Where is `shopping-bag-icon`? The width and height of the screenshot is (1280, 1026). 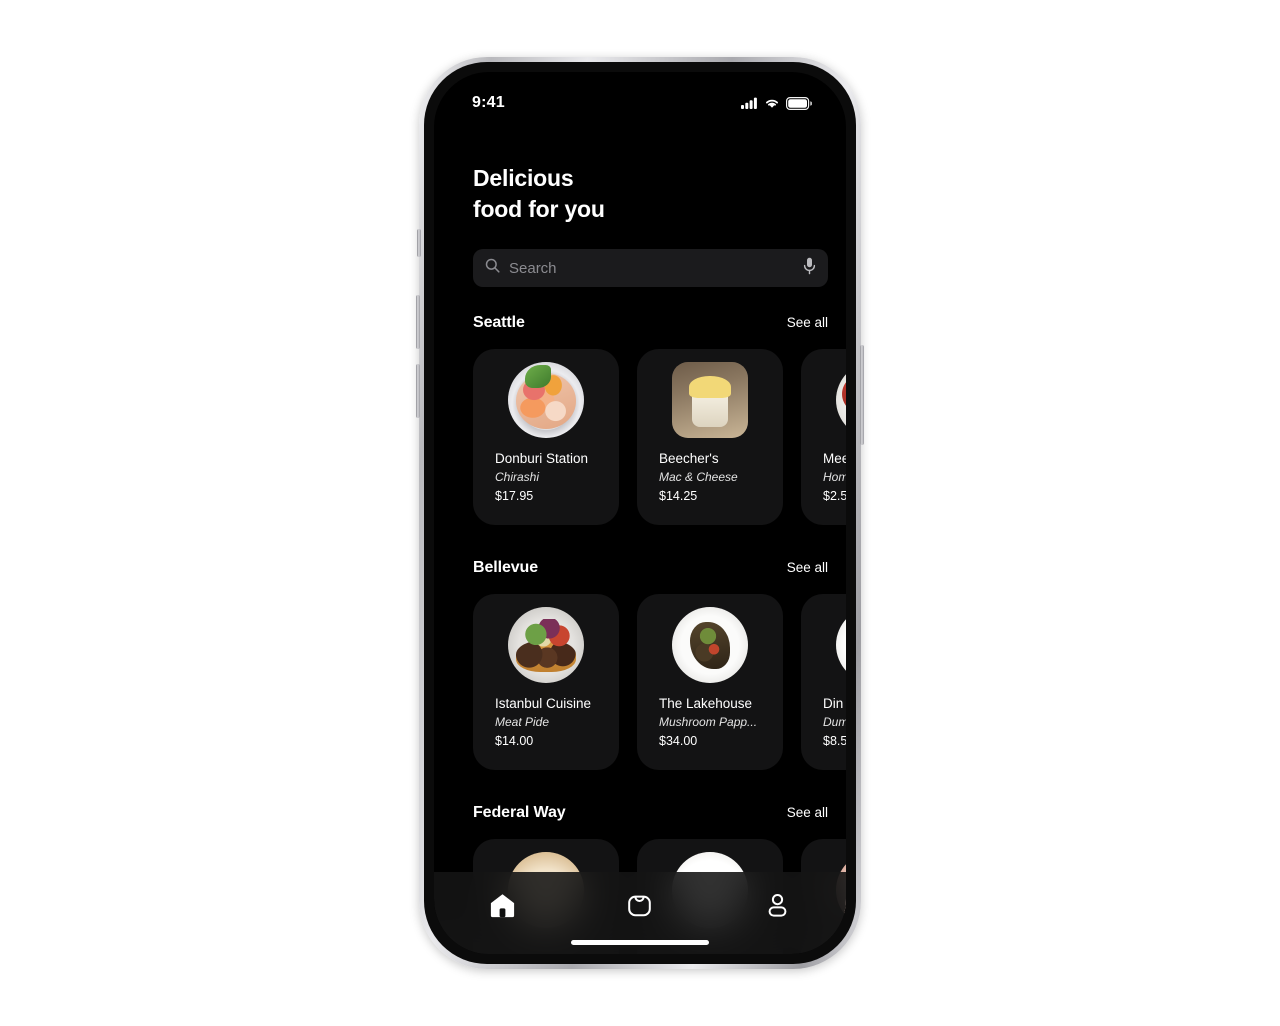
shopping-bag-icon is located at coordinates (639, 907).